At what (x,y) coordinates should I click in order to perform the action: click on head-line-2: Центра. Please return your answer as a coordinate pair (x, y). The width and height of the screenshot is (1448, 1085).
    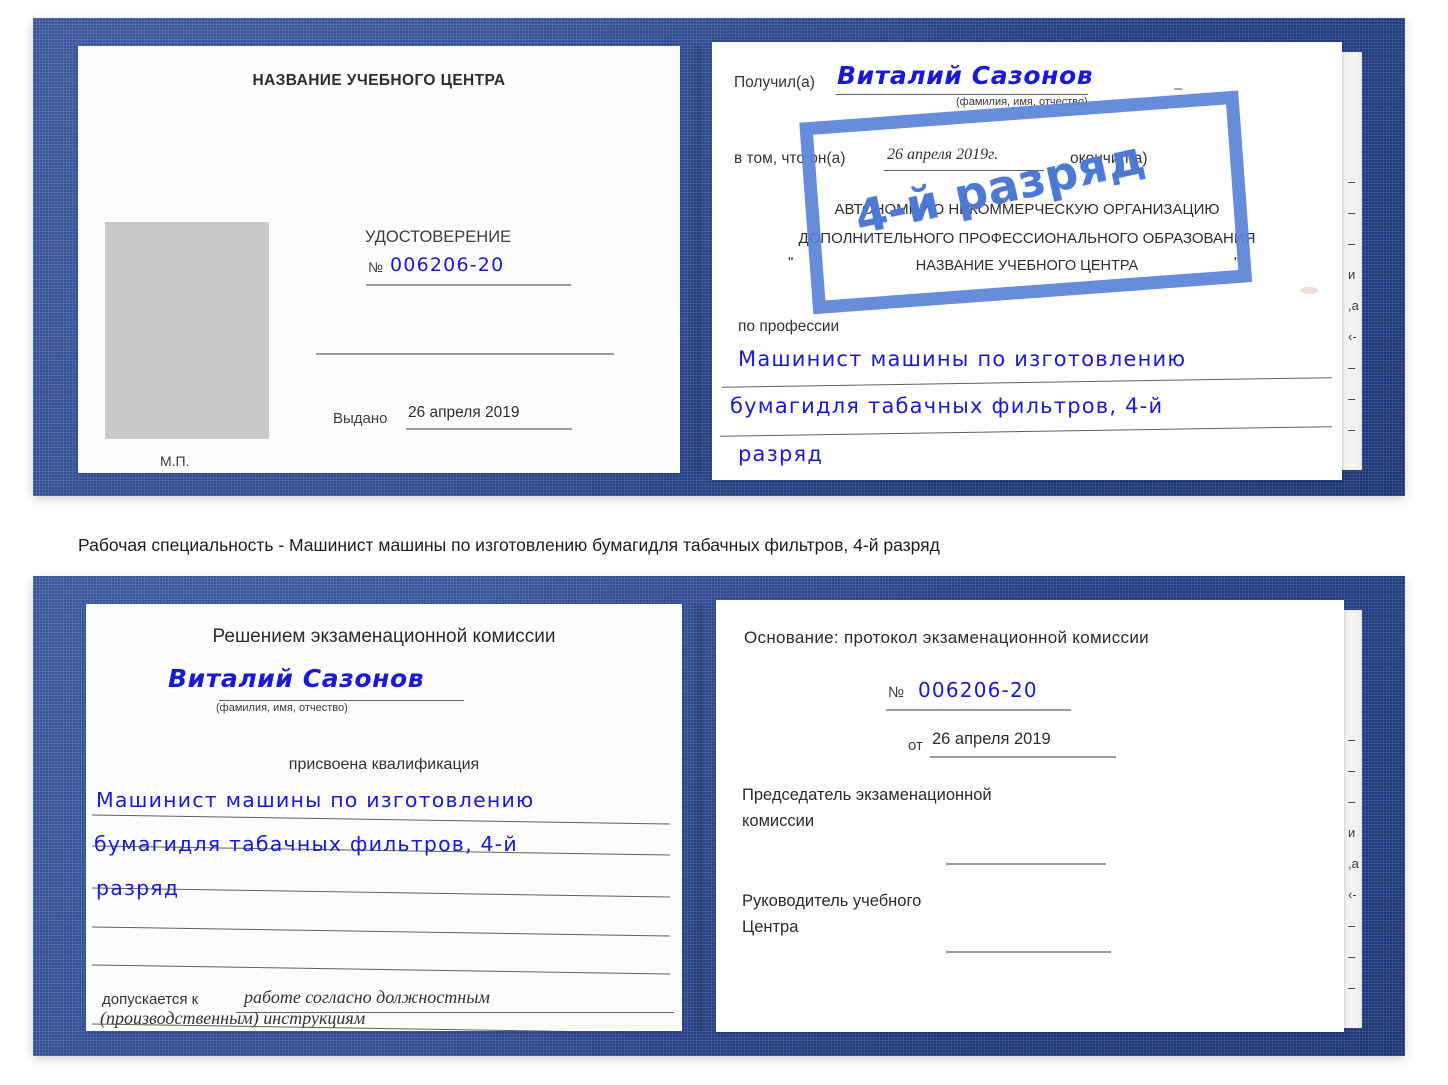
    Looking at the image, I should click on (770, 927).